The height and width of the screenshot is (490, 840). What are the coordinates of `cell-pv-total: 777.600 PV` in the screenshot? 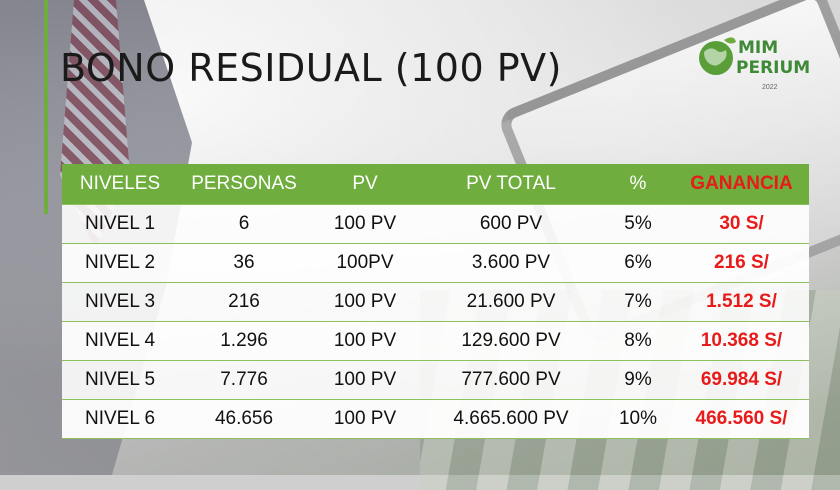 It's located at (511, 380).